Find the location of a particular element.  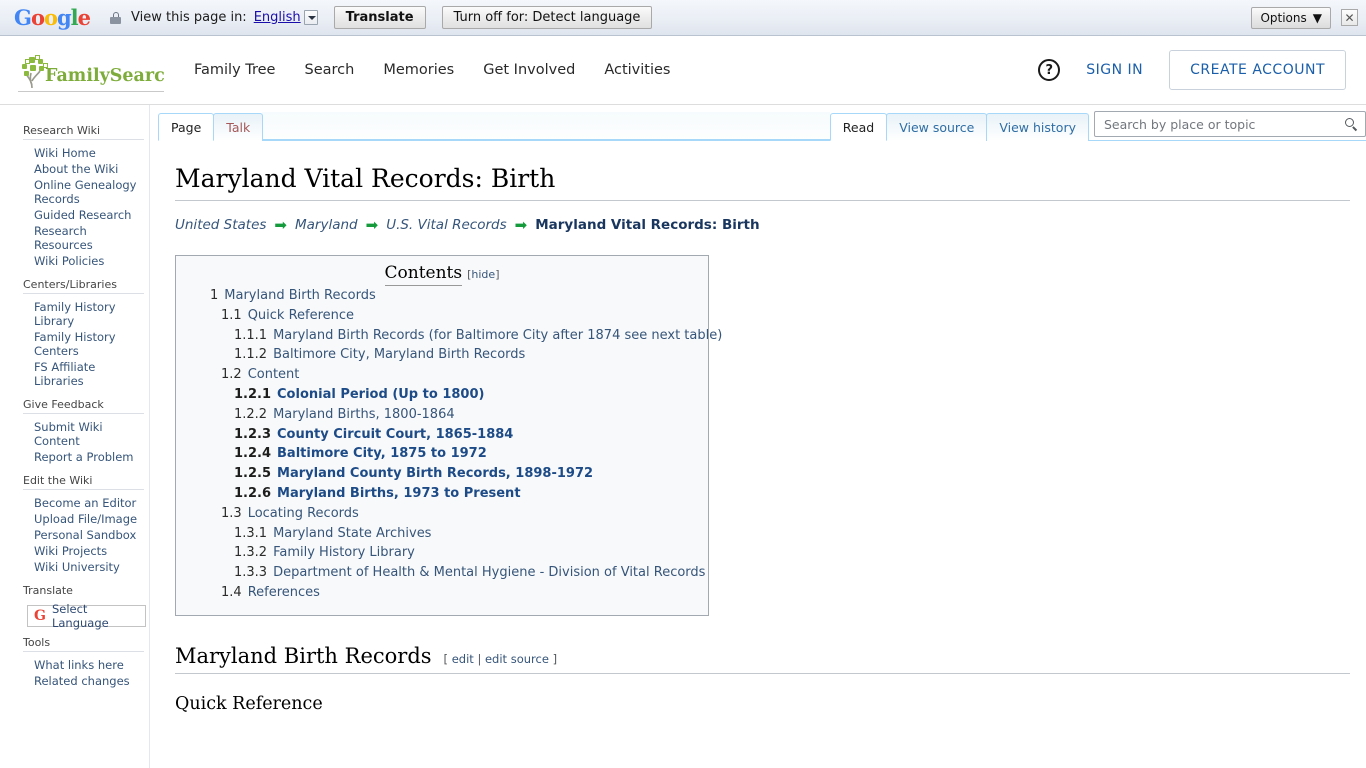

sidebar-item-online-genealogy-records: Online Genealogy Records is located at coordinates (83, 192).